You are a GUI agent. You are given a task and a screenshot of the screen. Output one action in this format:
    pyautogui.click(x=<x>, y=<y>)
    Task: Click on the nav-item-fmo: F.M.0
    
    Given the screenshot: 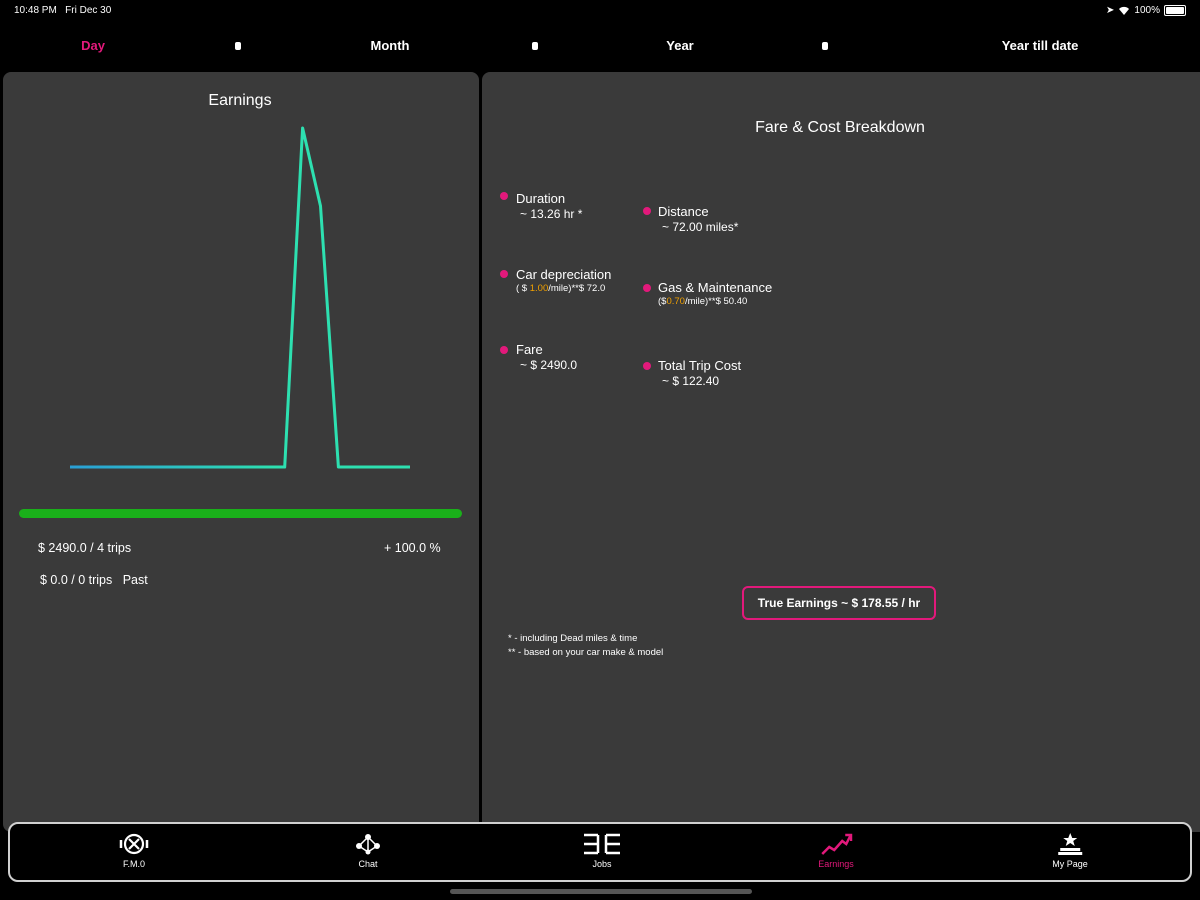 What is the action you would take?
    pyautogui.click(x=134, y=850)
    